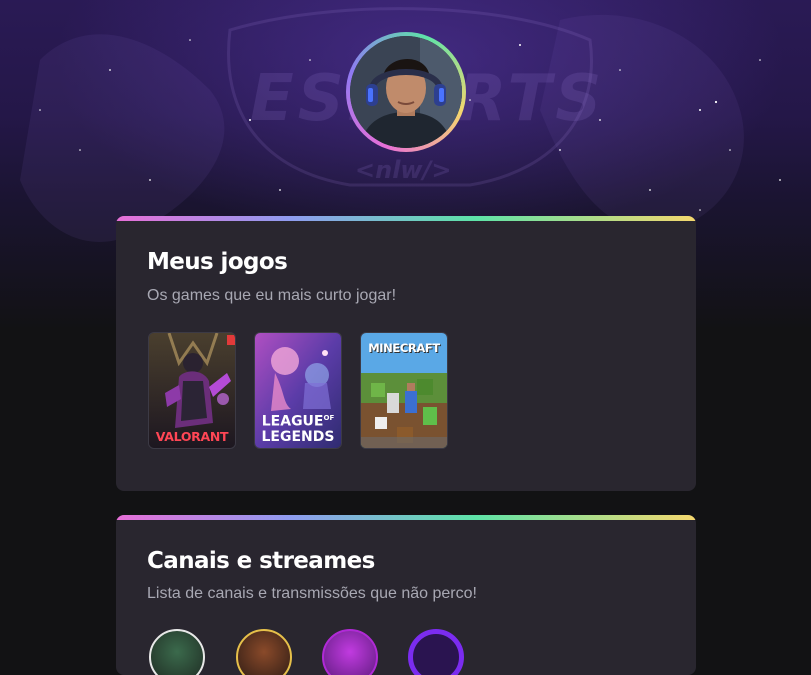 The height and width of the screenshot is (675, 811). What do you see at coordinates (217, 262) in the screenshot?
I see `games-card-title: Meus jogos` at bounding box center [217, 262].